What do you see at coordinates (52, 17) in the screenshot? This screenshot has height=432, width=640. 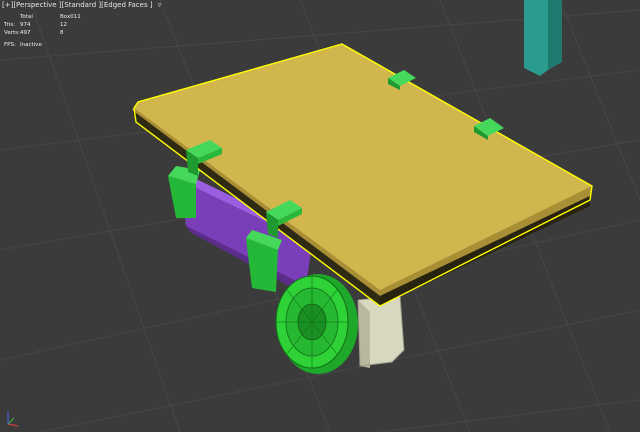 I see `stats-header-row: Total Box011` at bounding box center [52, 17].